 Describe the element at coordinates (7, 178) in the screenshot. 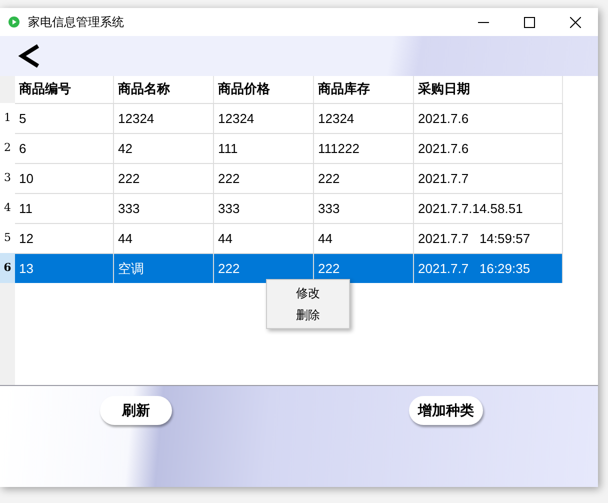

I see `row-header: 3` at that location.